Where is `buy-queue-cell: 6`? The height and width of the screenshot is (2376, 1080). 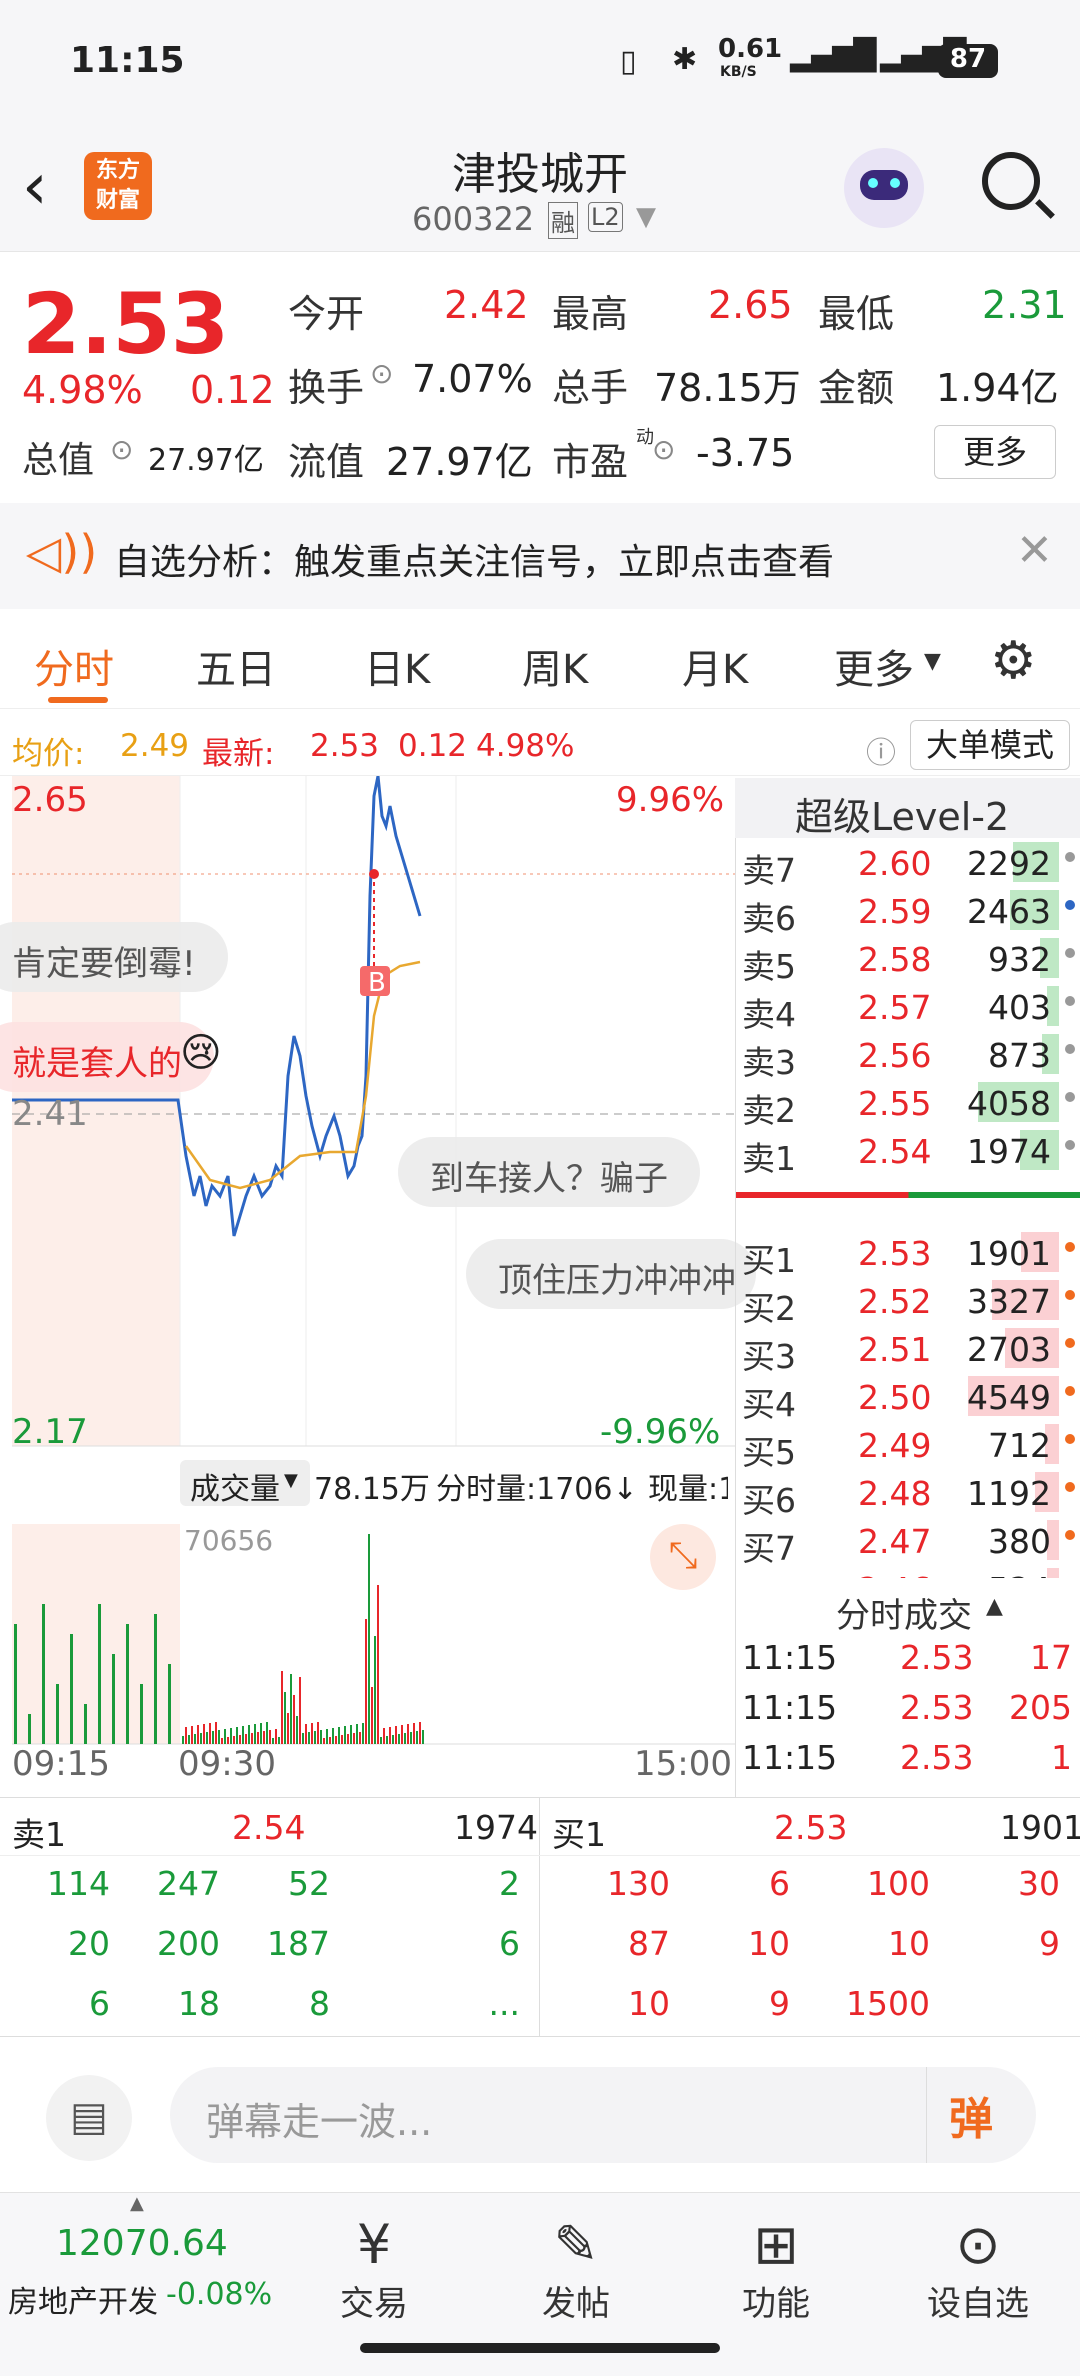 buy-queue-cell: 6 is located at coordinates (779, 1883).